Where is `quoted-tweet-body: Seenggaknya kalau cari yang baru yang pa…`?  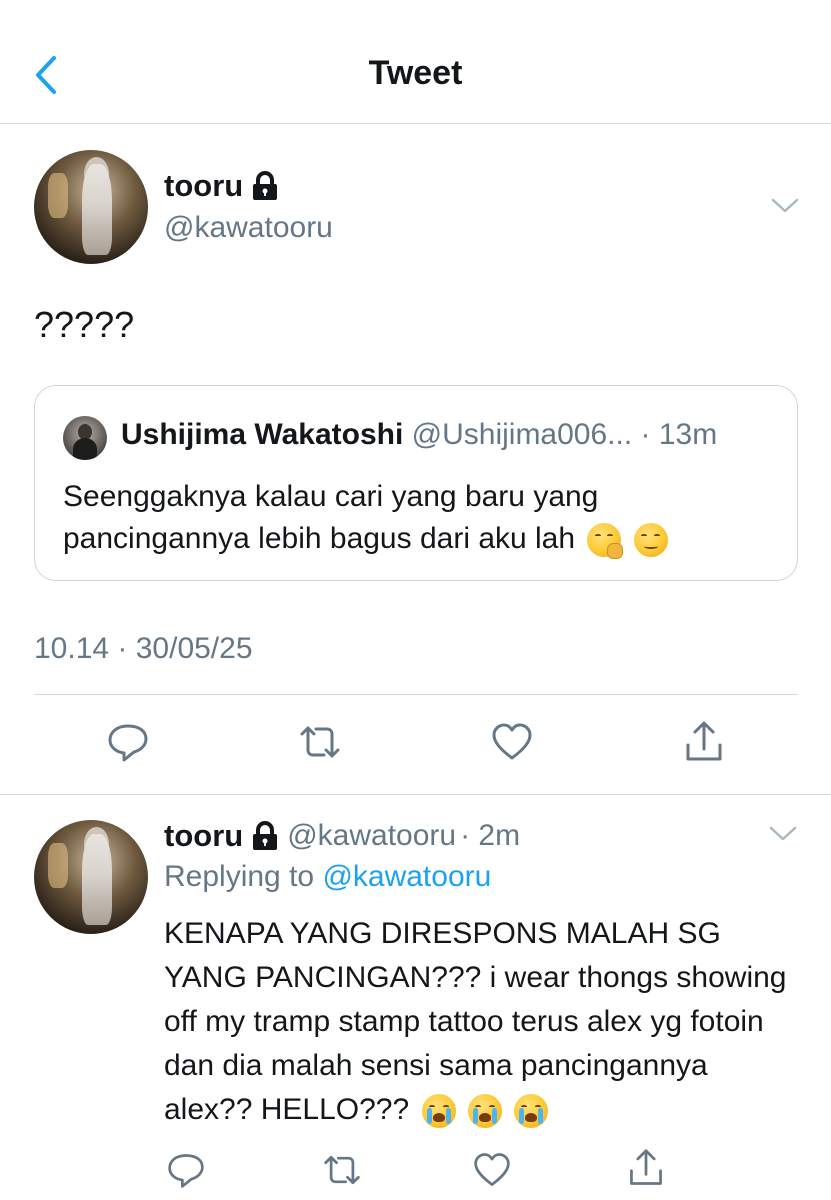
quoted-tweet-body: Seenggaknya kalau cari yang baru yang pa… is located at coordinates (331, 517).